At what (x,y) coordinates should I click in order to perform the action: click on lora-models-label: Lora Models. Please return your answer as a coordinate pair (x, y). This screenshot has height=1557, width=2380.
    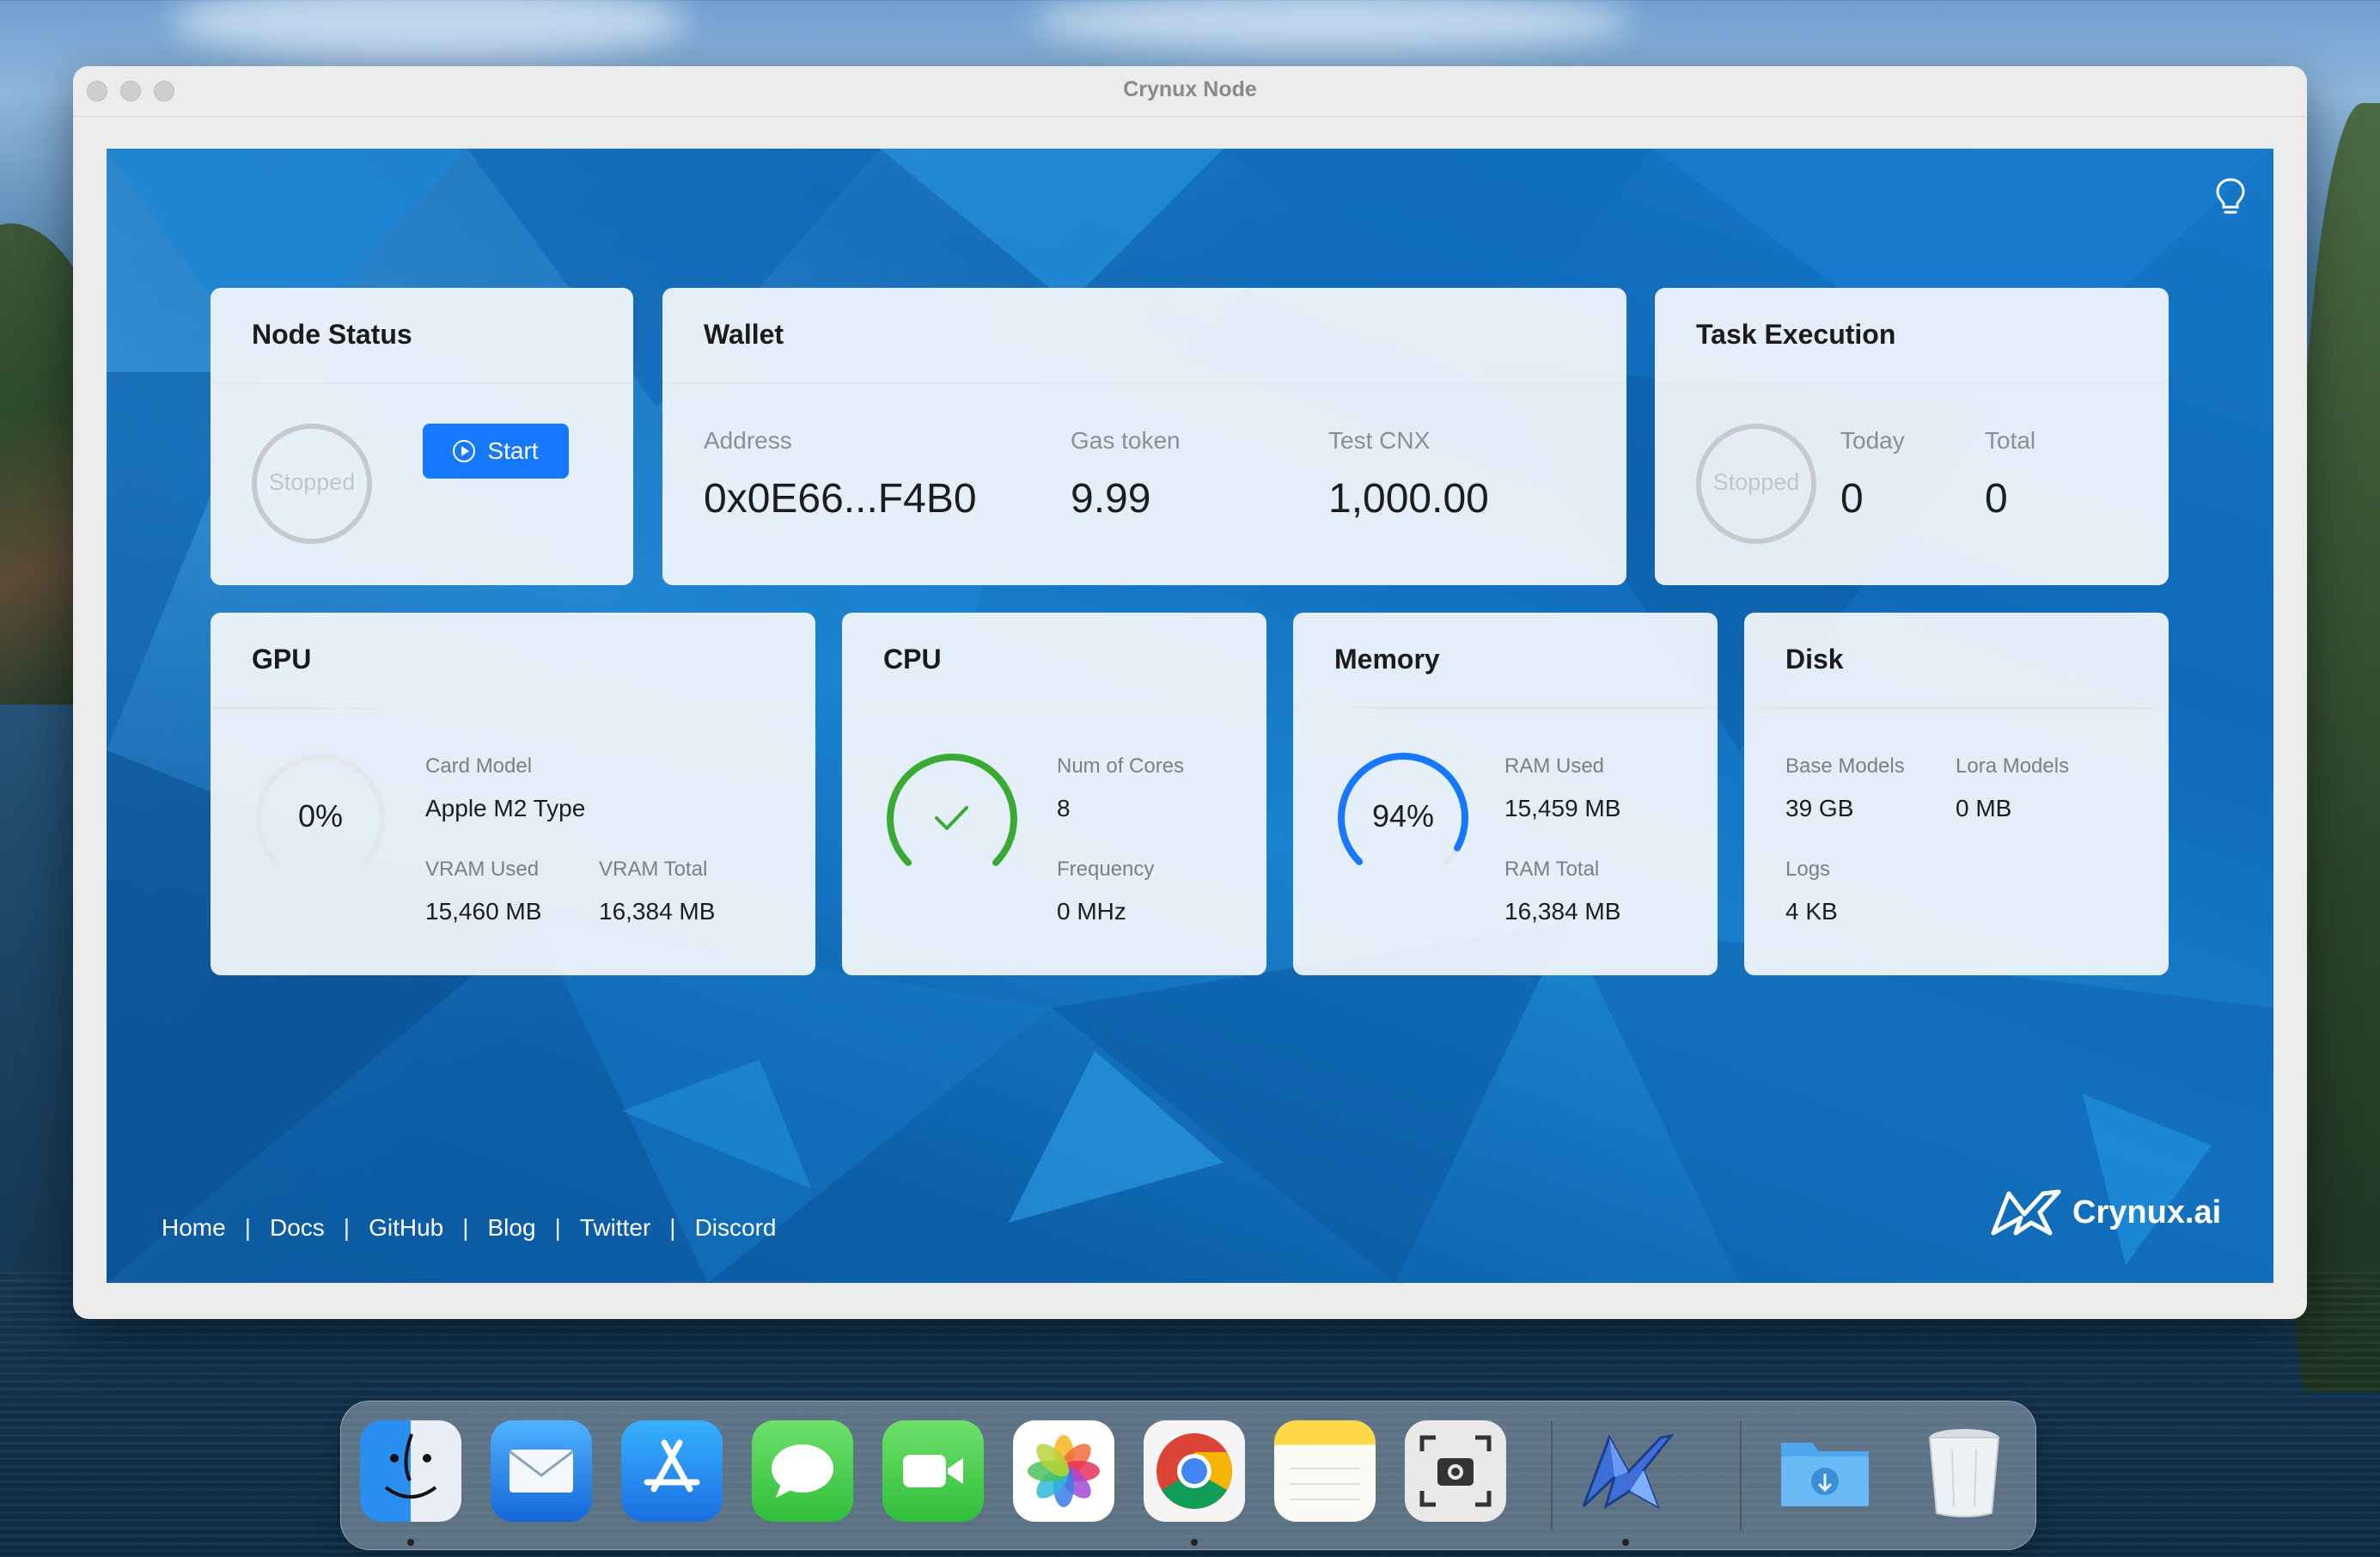
    Looking at the image, I should click on (2013, 766).